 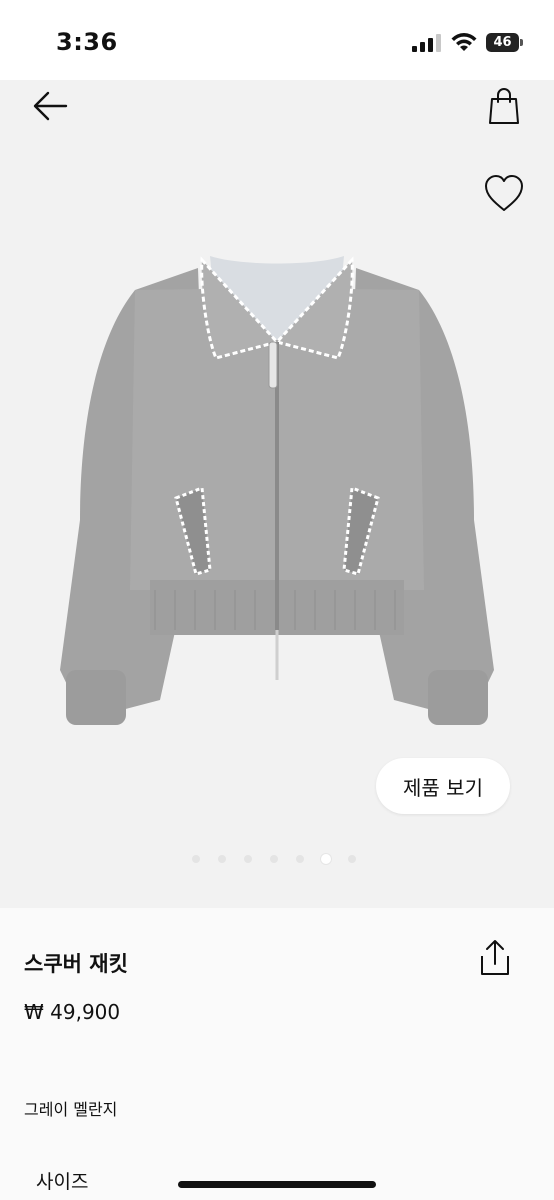 I want to click on arrow-left-icon, so click(x=50, y=106).